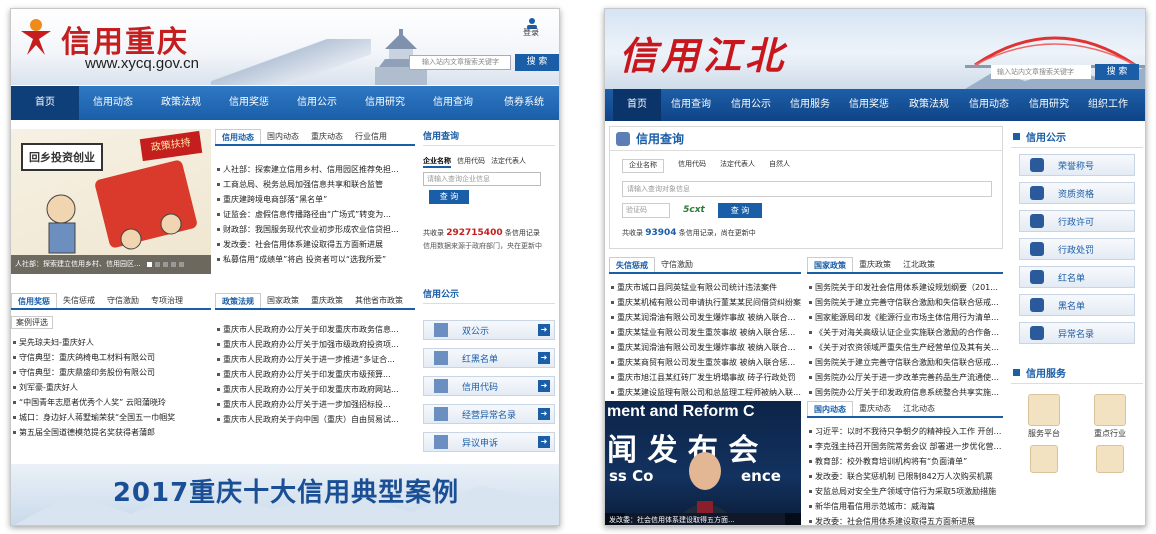 The image size is (1156, 534). I want to click on publicity-abnormal-list: 经营异常名录 ➜, so click(489, 414).